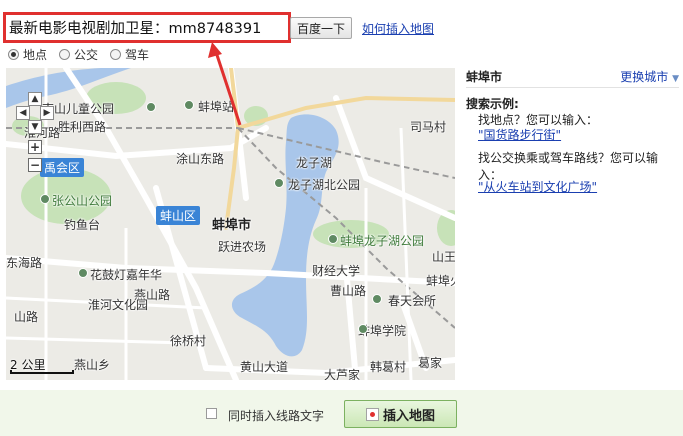 The image size is (683, 436). I want to click on map-label-hanzhuang: 韩葛村, so click(388, 367).